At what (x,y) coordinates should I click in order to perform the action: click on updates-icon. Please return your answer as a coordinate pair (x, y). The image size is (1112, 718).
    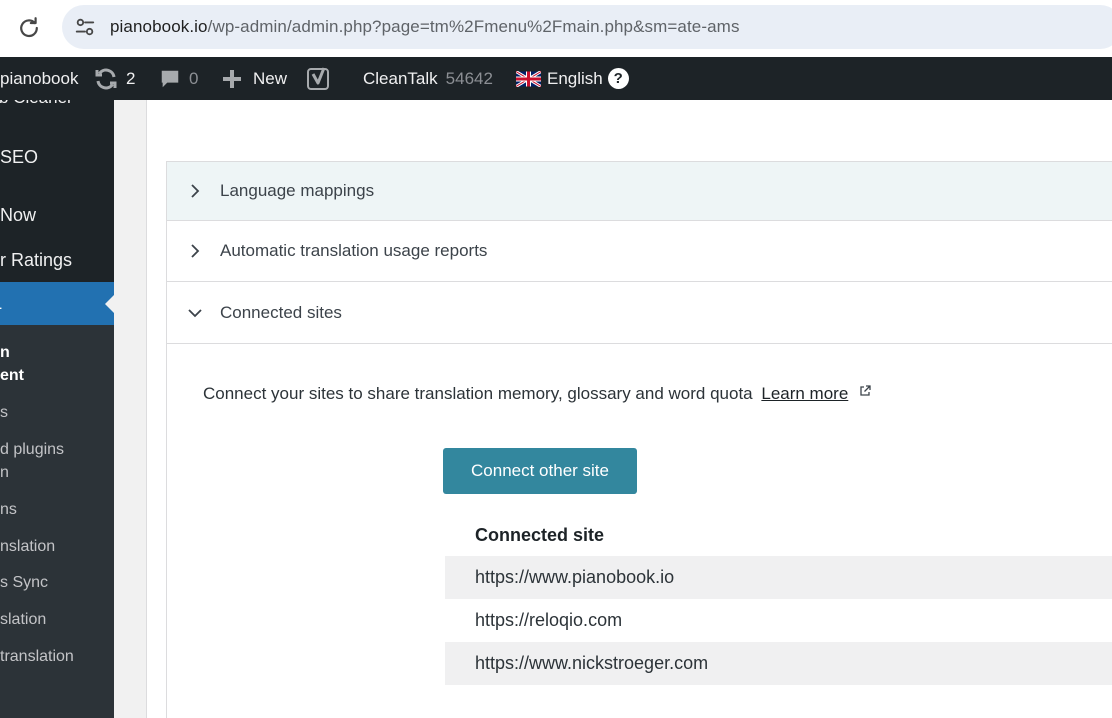
    Looking at the image, I should click on (106, 78).